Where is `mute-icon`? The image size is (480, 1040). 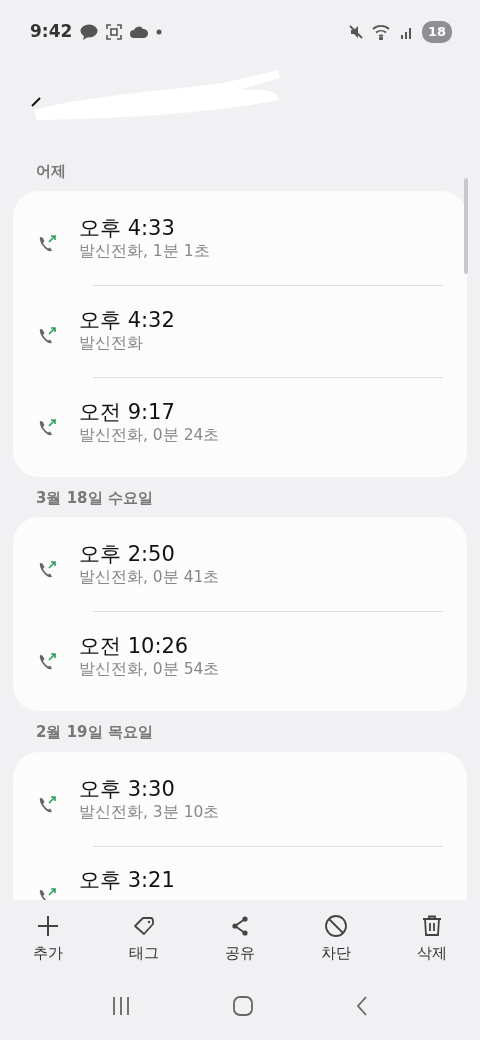 mute-icon is located at coordinates (355, 32).